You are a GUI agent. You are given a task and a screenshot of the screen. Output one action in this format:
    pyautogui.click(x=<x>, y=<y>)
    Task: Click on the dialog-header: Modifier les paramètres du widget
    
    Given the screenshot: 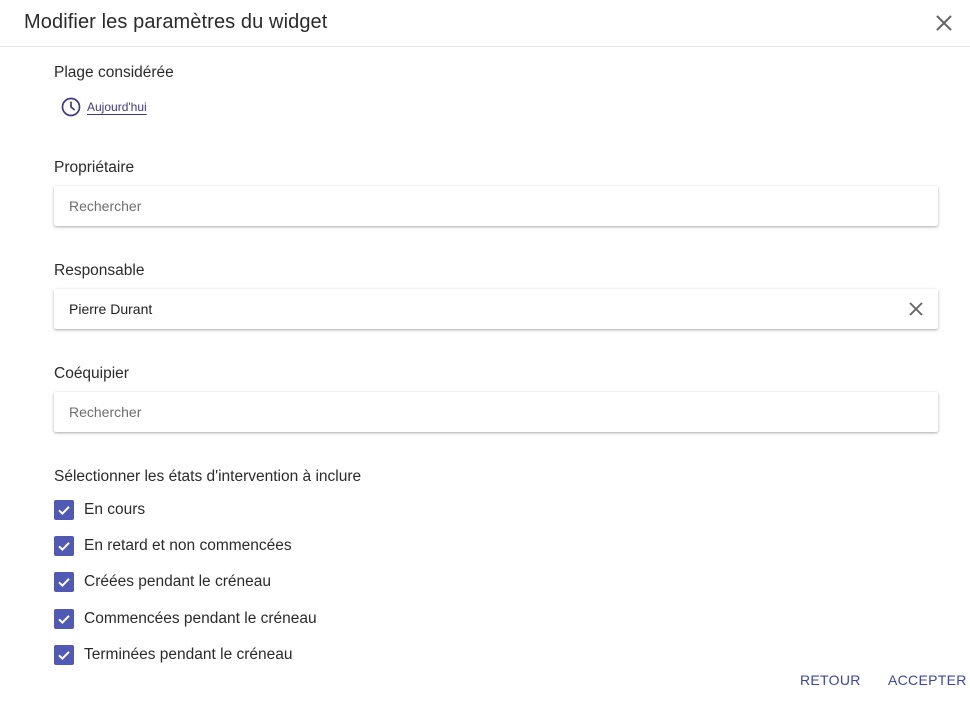 What is the action you would take?
    pyautogui.click(x=485, y=23)
    